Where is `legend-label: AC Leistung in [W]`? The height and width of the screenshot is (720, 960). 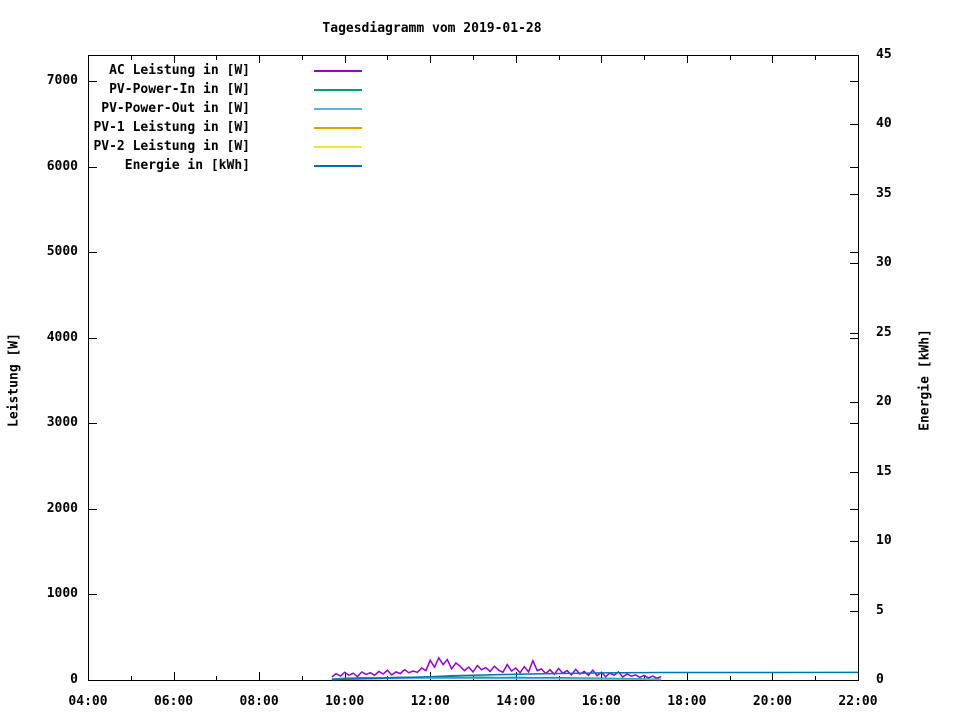 legend-label: AC Leistung in [W] is located at coordinates (179, 70).